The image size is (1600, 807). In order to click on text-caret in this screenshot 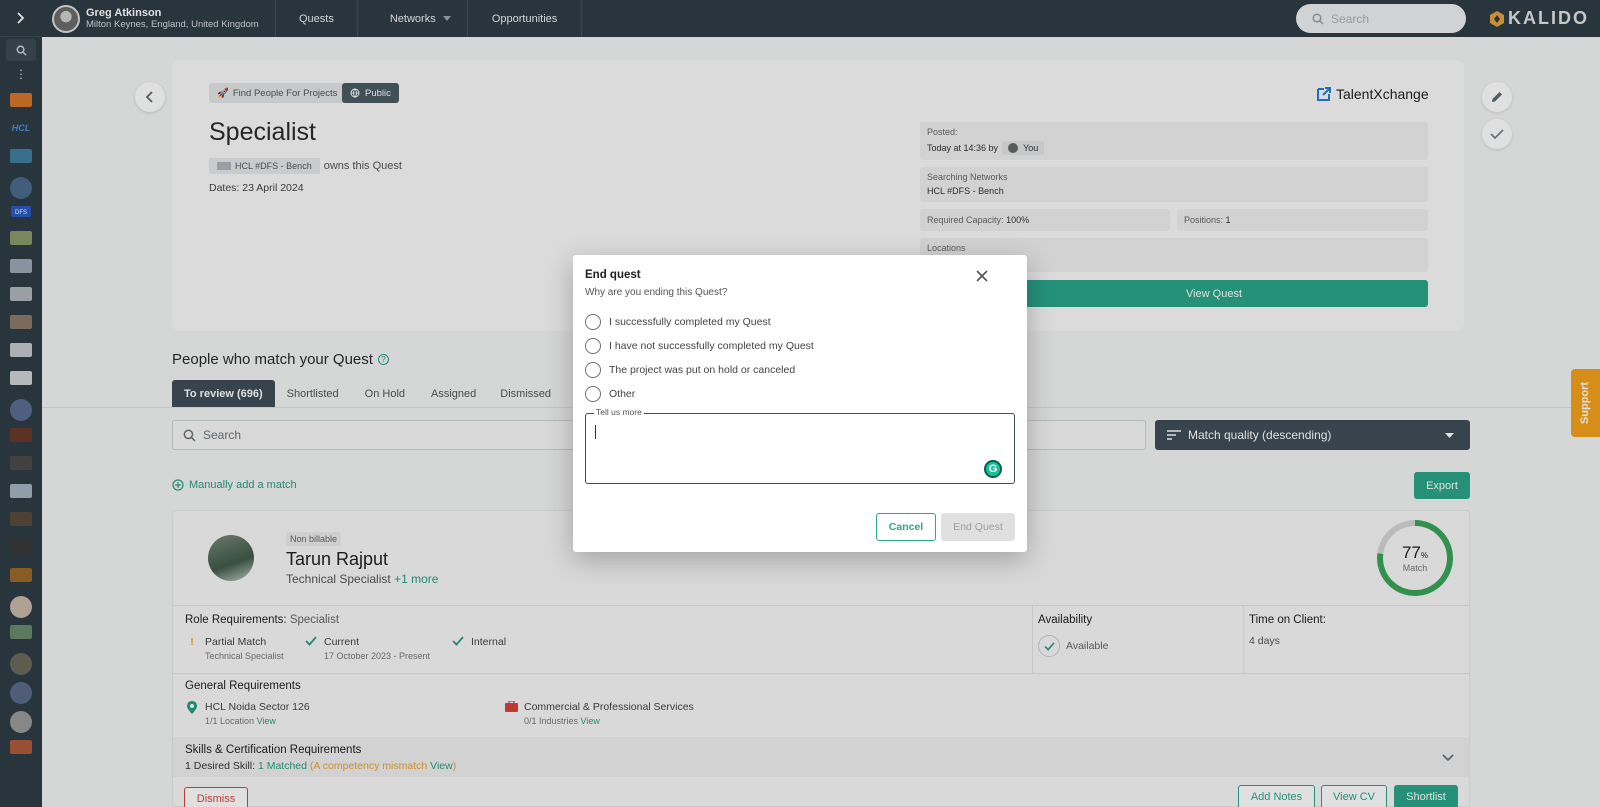, I will do `click(595, 432)`.